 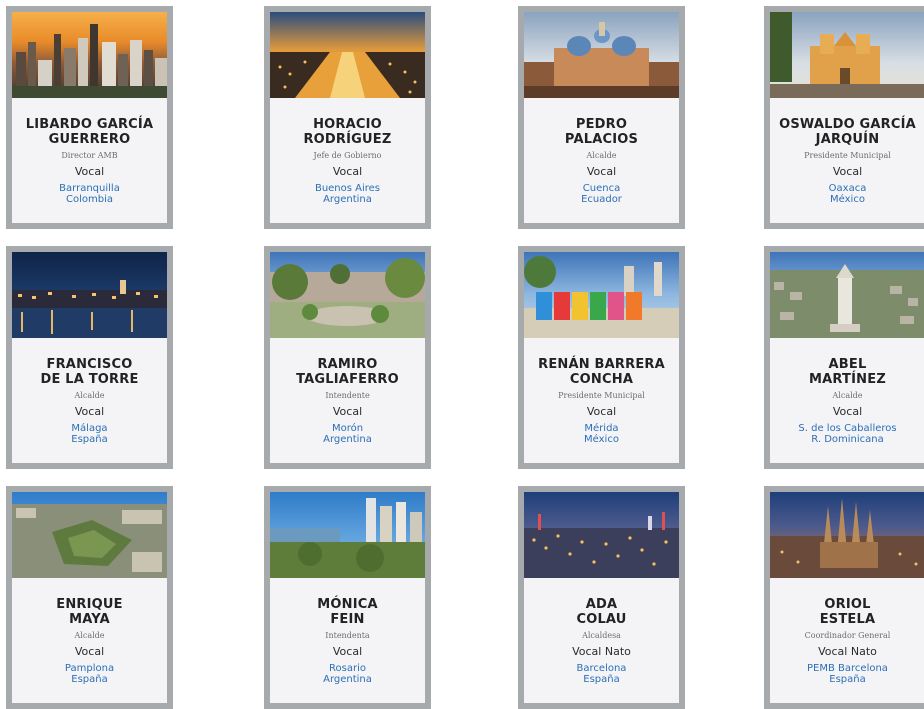 I want to click on member-name: ENRIQUE MAYA, so click(x=89, y=611).